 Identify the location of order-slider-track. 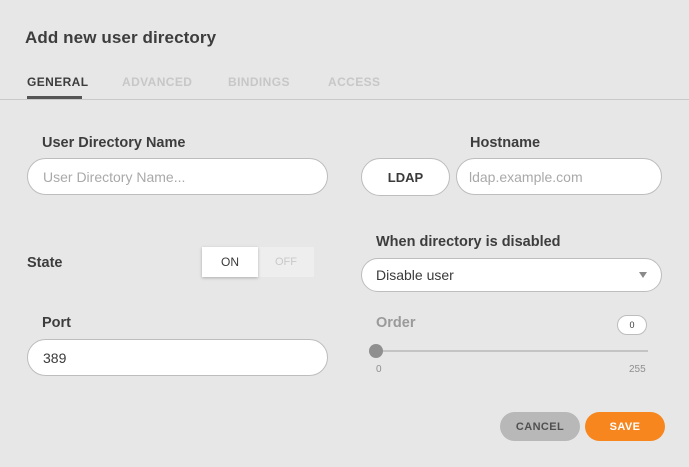
(512, 351).